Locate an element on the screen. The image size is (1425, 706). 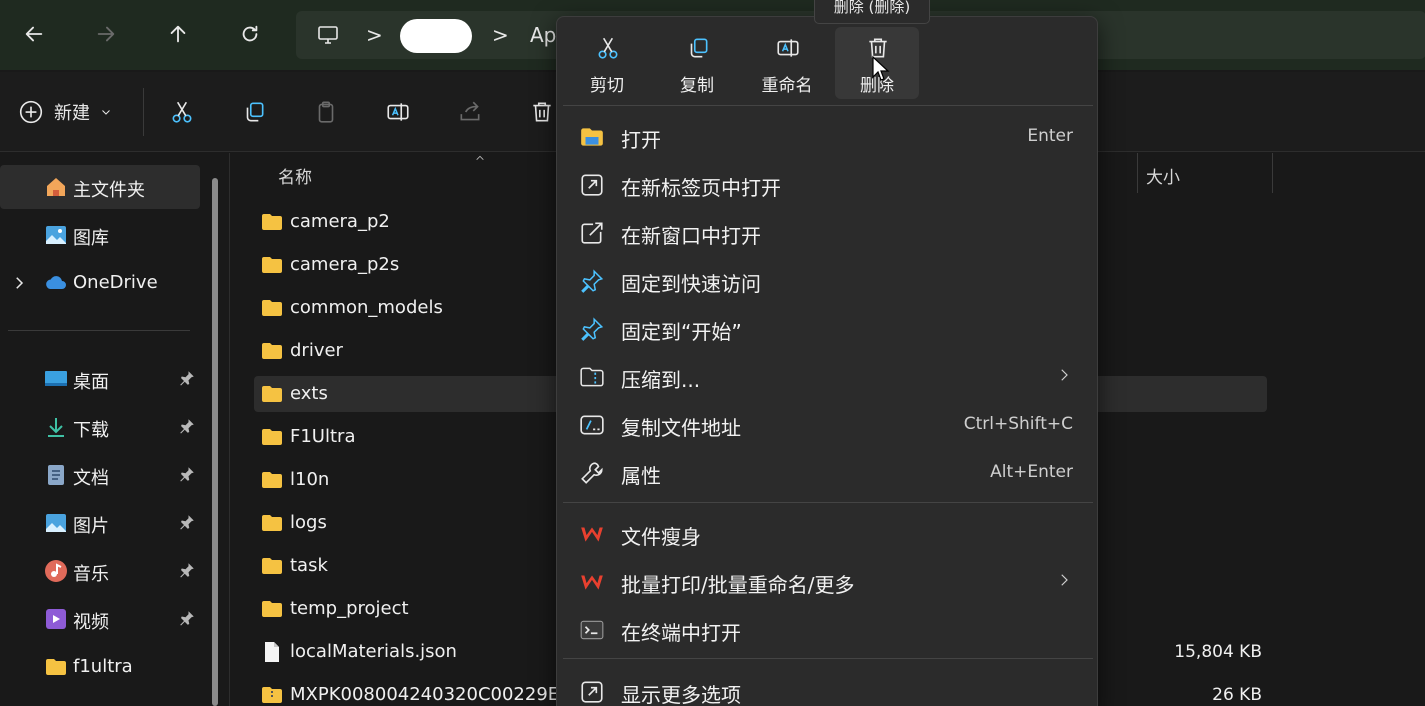
sidebar-item-downloads: 下载 is located at coordinates (100, 427).